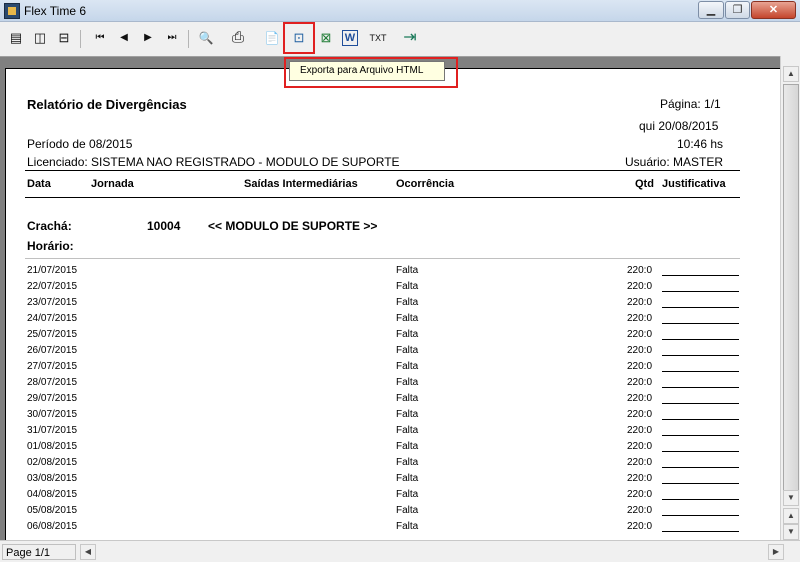  Describe the element at coordinates (107, 104) in the screenshot. I see `report-title: Relatório de Divergências` at that location.